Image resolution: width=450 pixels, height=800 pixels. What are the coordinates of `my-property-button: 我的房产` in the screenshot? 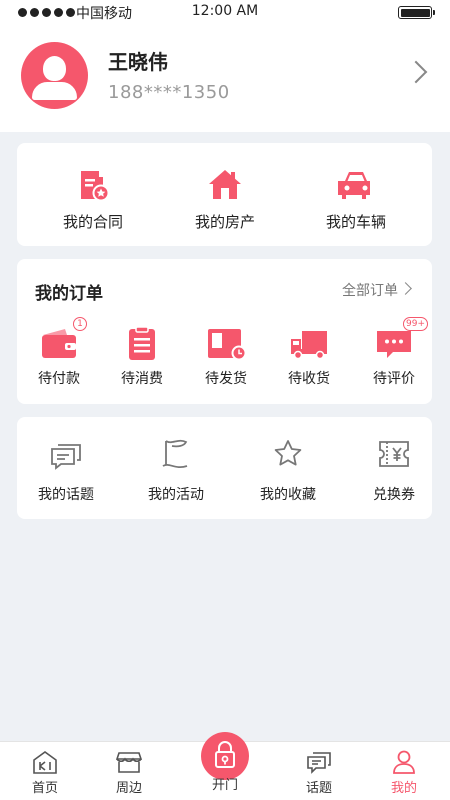 It's located at (225, 198).